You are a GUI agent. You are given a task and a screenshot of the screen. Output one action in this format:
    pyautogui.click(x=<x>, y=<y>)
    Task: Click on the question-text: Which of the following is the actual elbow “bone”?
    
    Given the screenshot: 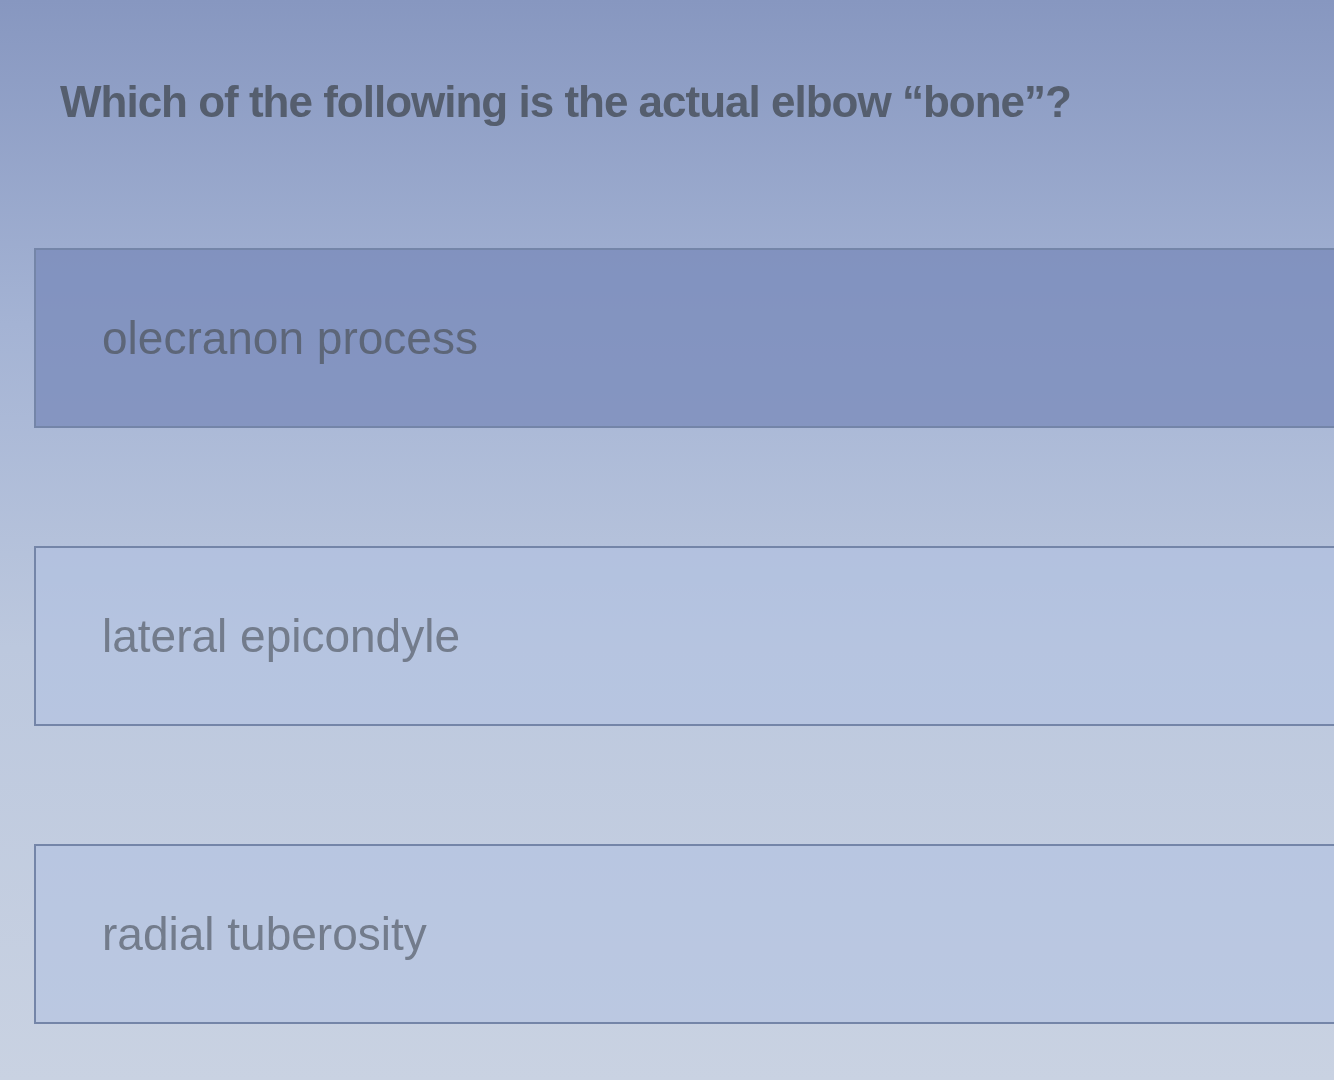 What is the action you would take?
    pyautogui.click(x=565, y=102)
    